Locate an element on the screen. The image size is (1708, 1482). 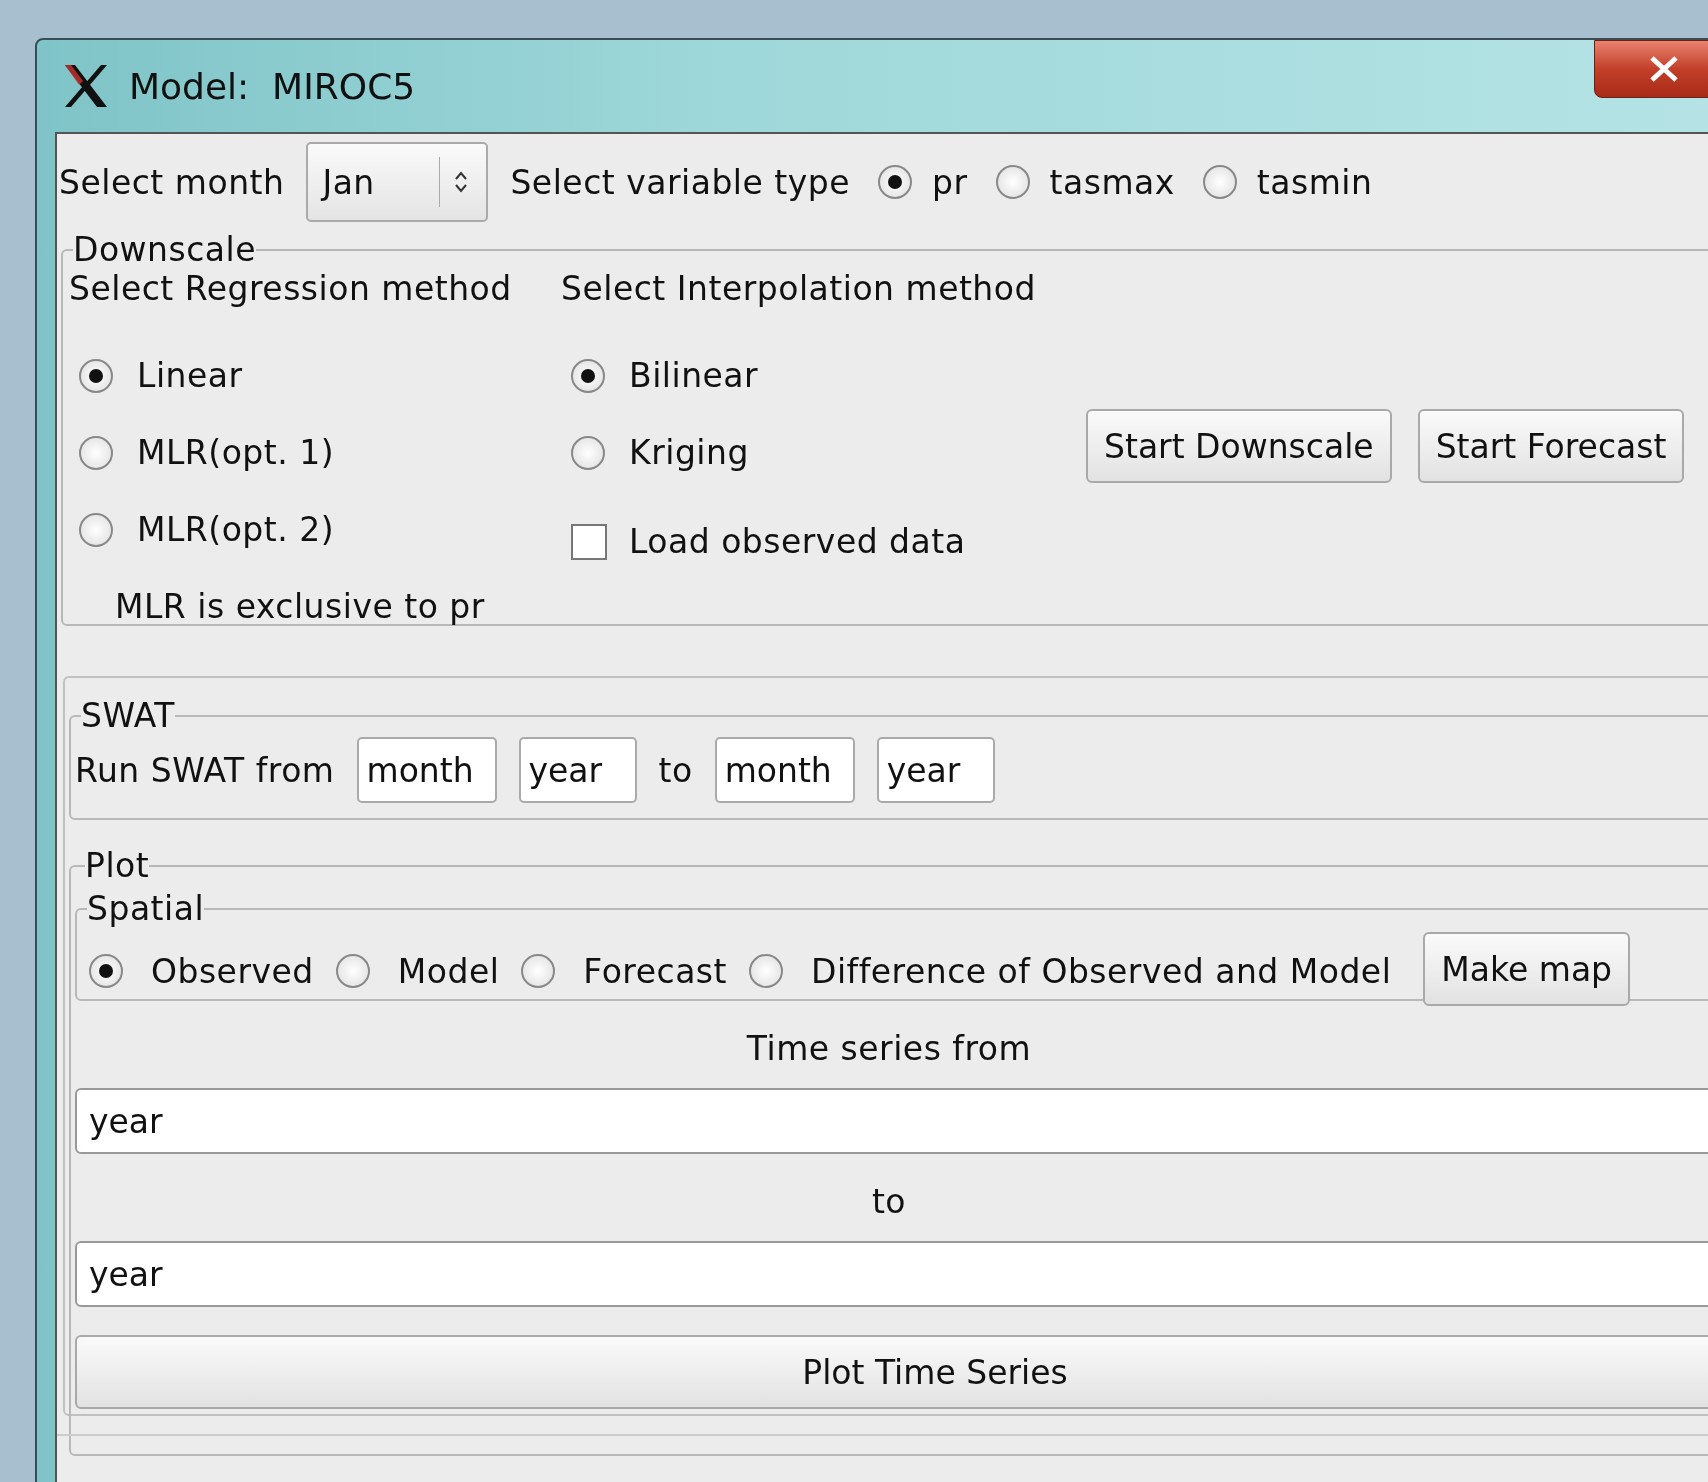
group-title: Downscale is located at coordinates (165, 249).